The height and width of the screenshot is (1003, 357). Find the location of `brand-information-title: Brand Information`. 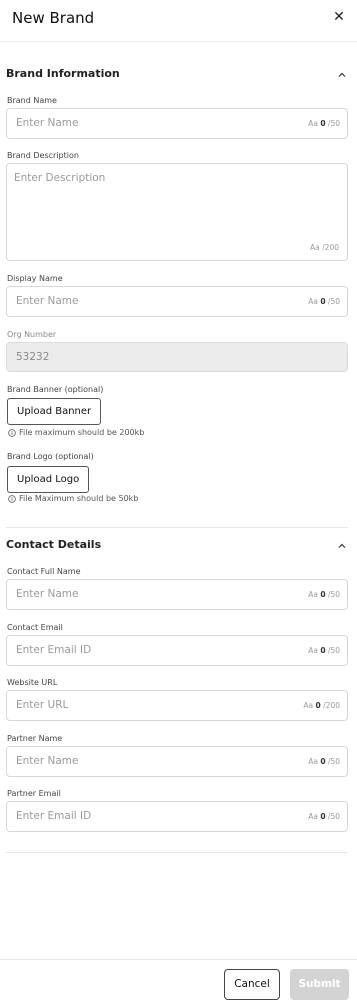

brand-information-title: Brand Information is located at coordinates (63, 73).